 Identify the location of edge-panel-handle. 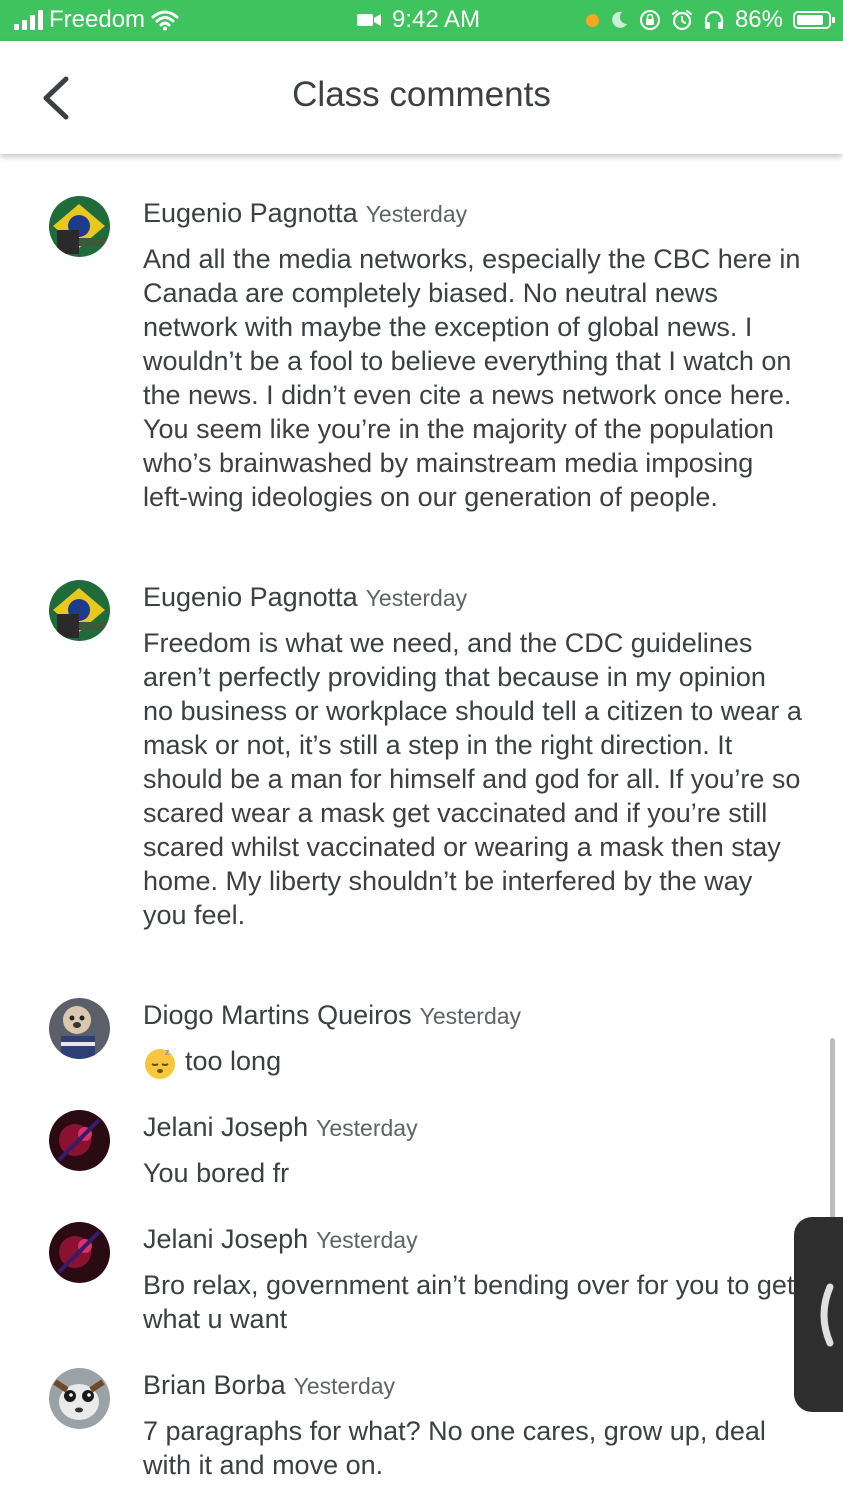
(818, 1314).